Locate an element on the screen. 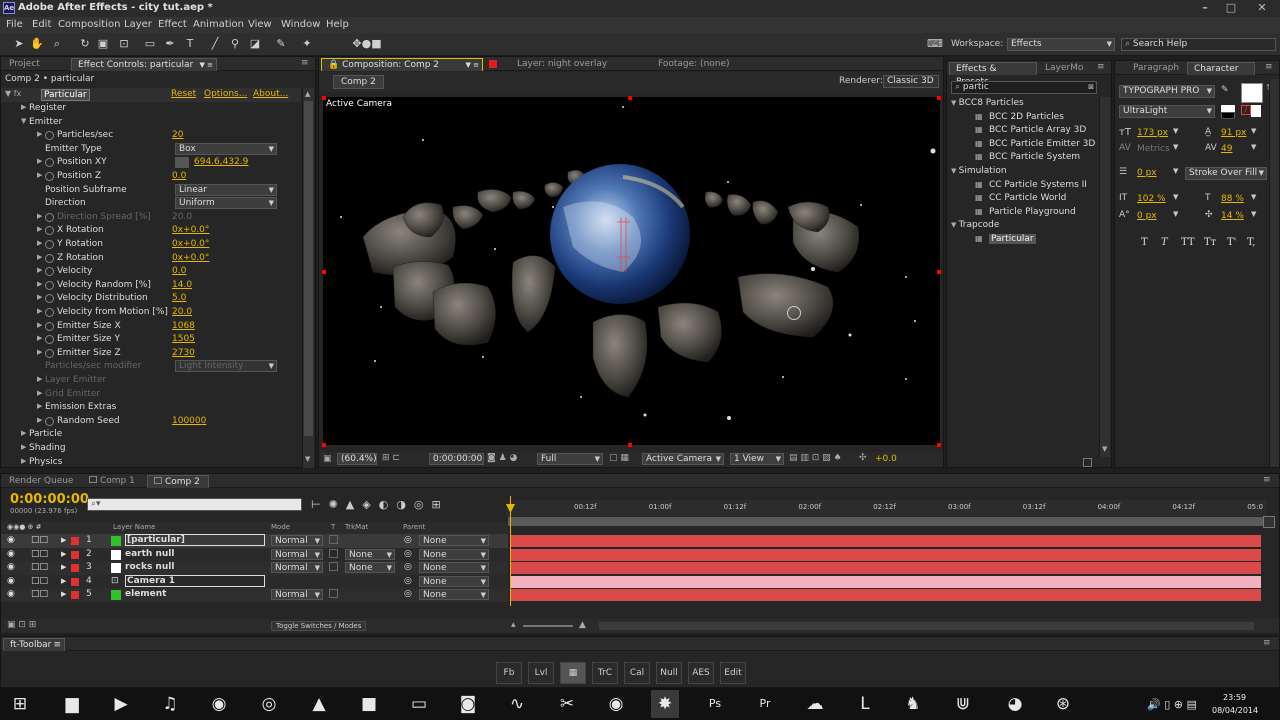 The image size is (1280, 720). disc-app-icon: ◉ is located at coordinates (616, 704).